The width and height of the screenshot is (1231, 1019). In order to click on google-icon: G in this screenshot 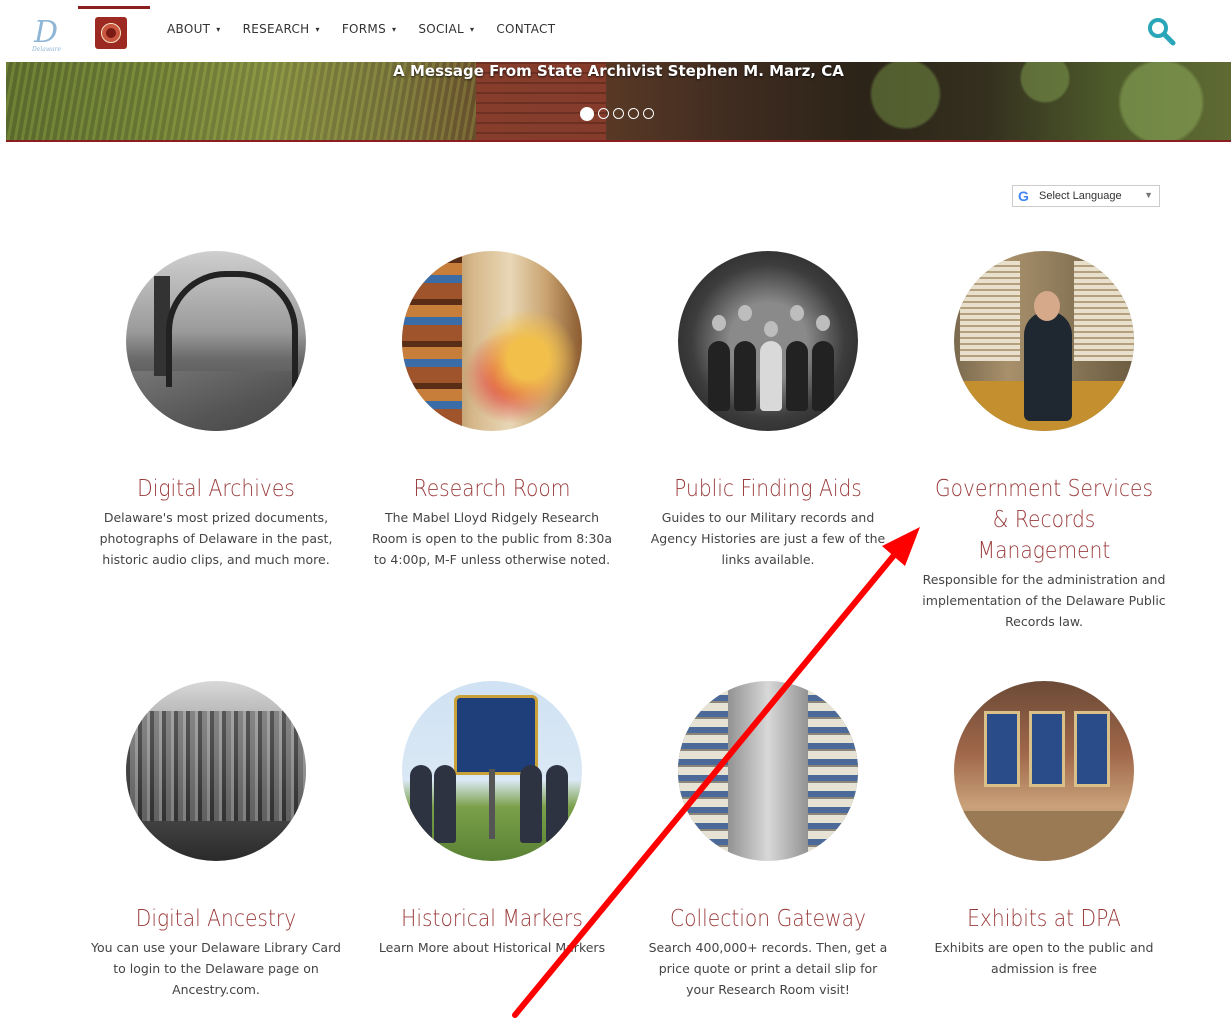, I will do `click(1023, 196)`.